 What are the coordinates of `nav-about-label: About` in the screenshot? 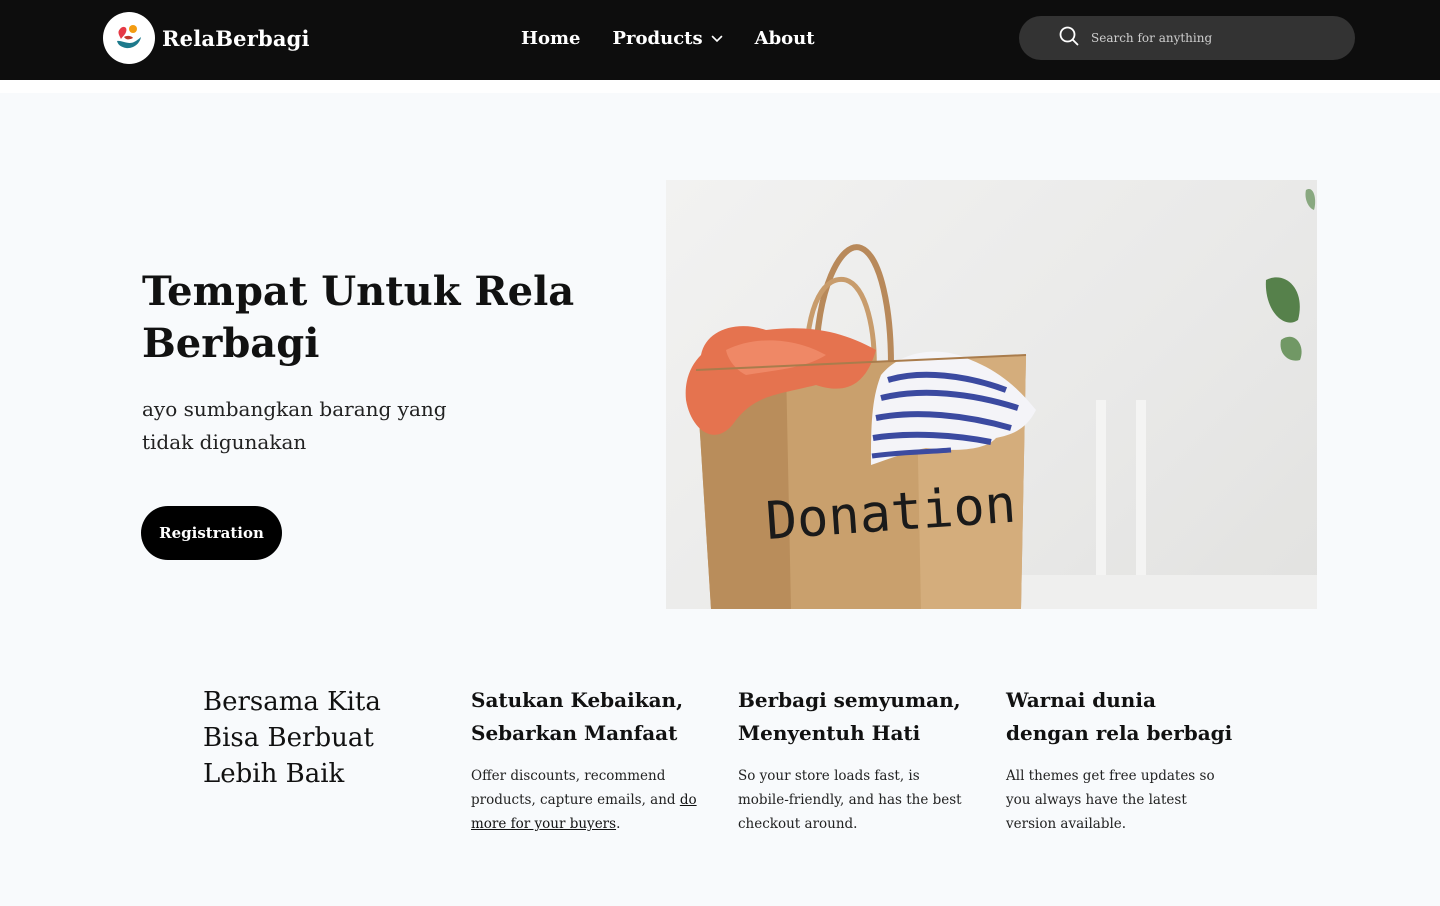 It's located at (784, 38).